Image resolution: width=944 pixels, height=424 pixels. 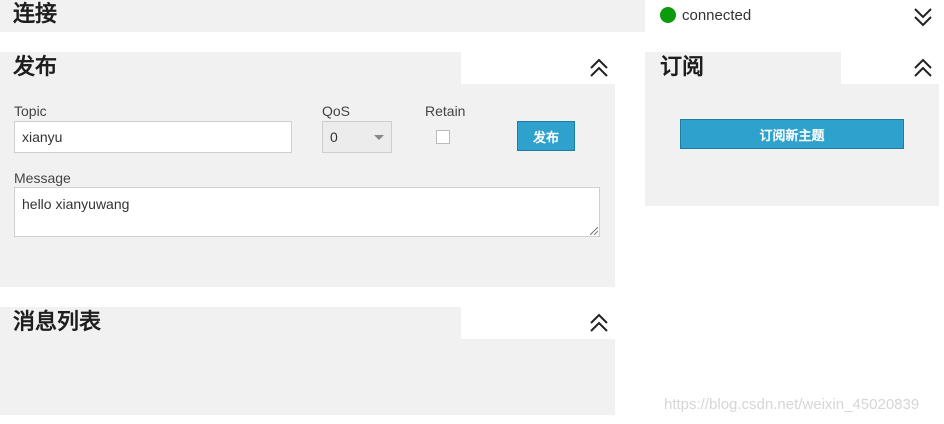 I want to click on retain-label: Retain, so click(x=445, y=111).